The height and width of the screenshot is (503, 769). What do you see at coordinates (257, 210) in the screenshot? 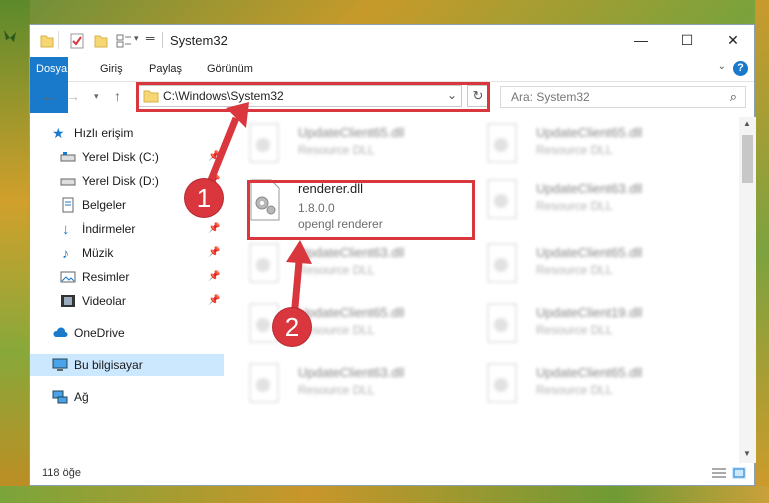
I see `annotation-overlay` at bounding box center [257, 210].